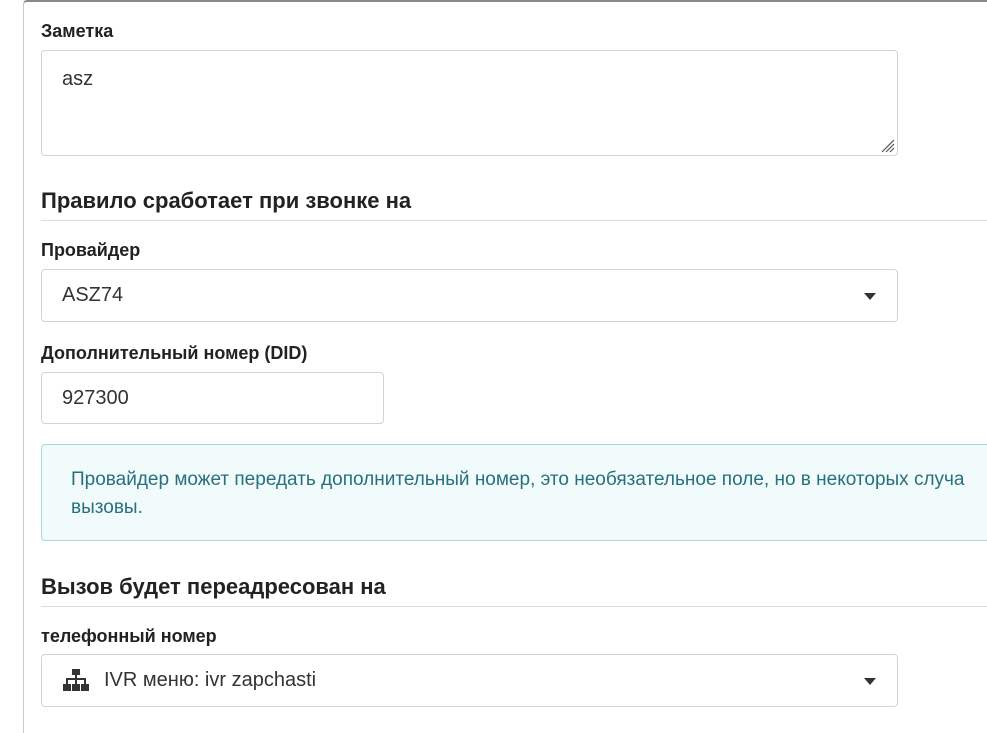  What do you see at coordinates (95, 398) in the screenshot?
I see `did-value: 927300` at bounding box center [95, 398].